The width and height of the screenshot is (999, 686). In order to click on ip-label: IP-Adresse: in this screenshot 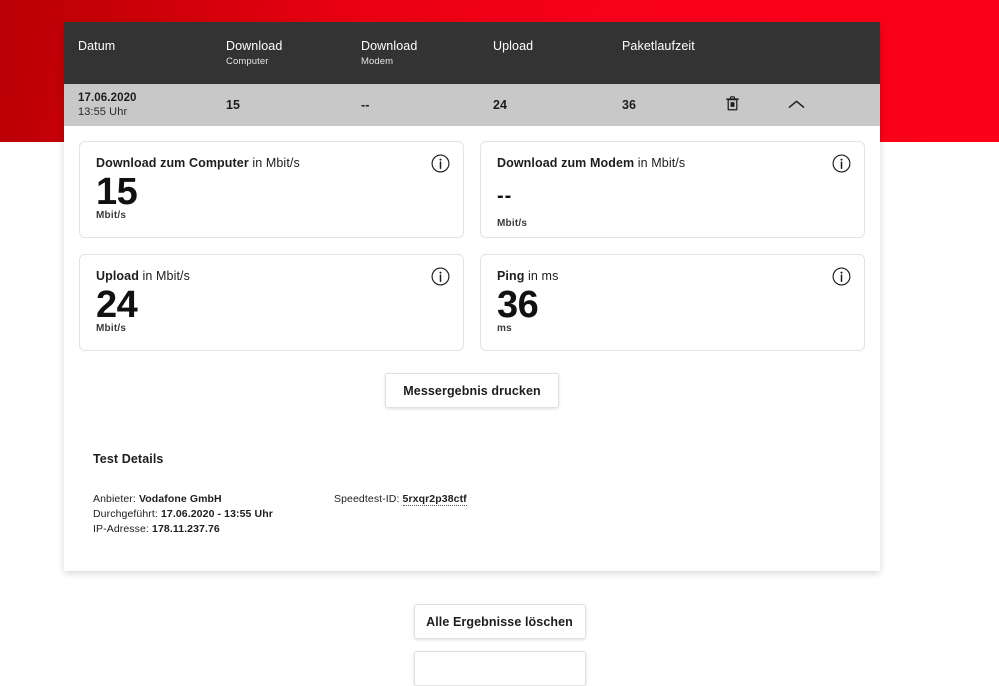, I will do `click(121, 529)`.